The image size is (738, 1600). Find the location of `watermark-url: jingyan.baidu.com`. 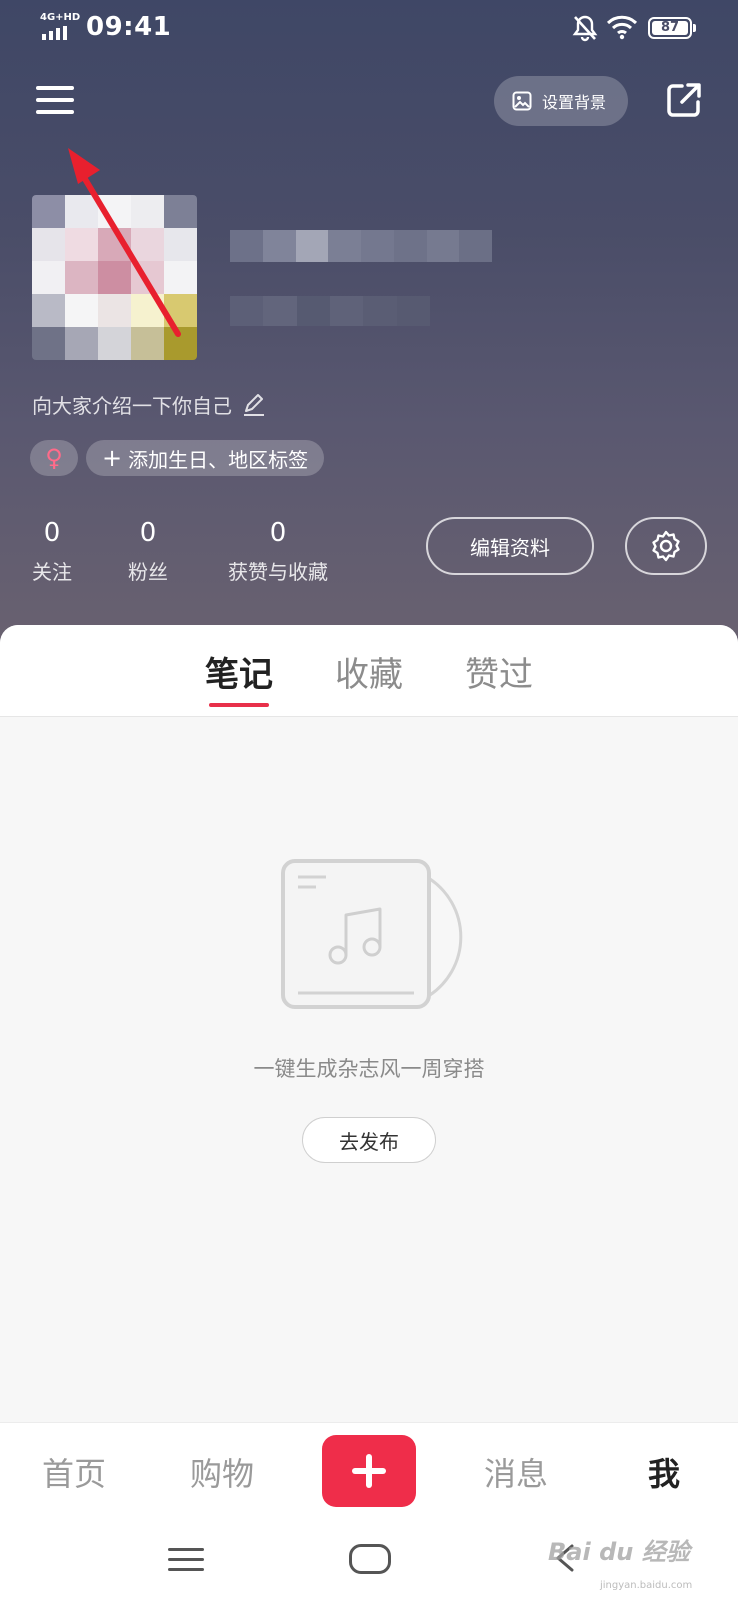

watermark-url: jingyan.baidu.com is located at coordinates (646, 1585).